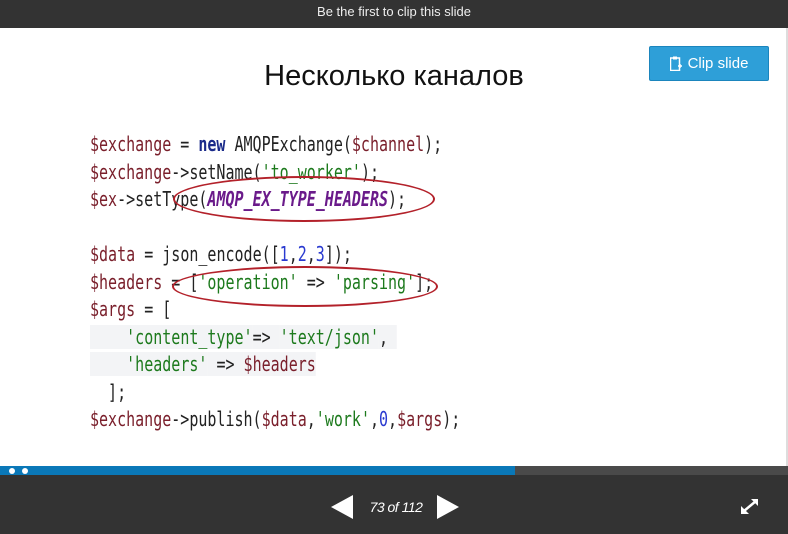 The height and width of the screenshot is (534, 788). I want to click on slide-counter: 73 of 112, so click(396, 507).